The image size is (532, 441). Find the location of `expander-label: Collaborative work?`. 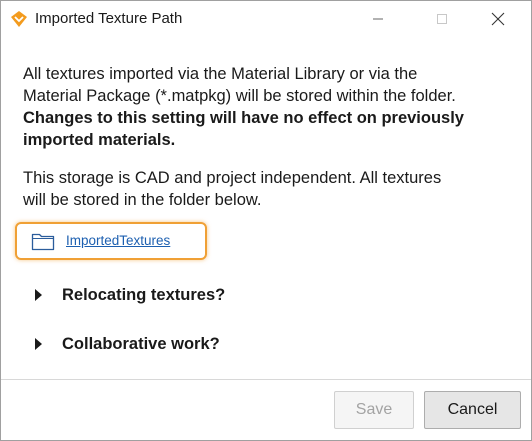

expander-label: Collaborative work? is located at coordinates (141, 343).